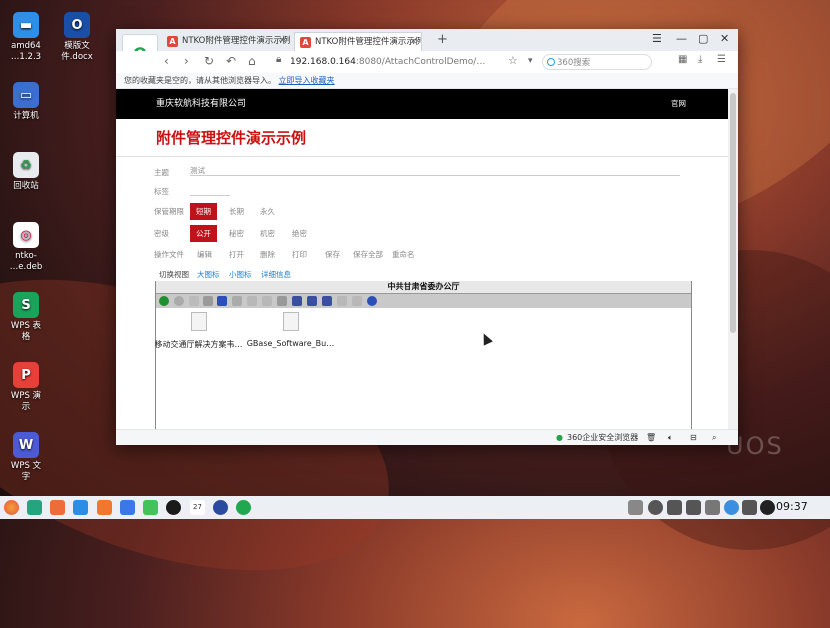 The width and height of the screenshot is (830, 628). I want to click on official-site-link: 官网, so click(678, 104).